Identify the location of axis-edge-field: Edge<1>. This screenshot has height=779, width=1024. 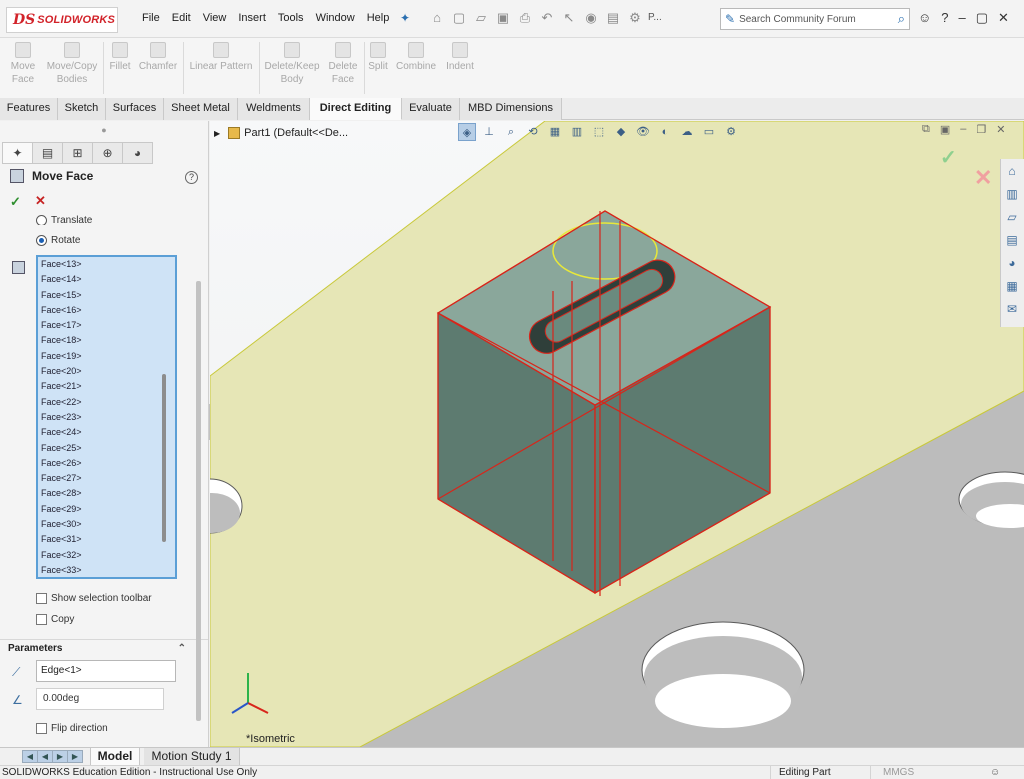
(106, 671).